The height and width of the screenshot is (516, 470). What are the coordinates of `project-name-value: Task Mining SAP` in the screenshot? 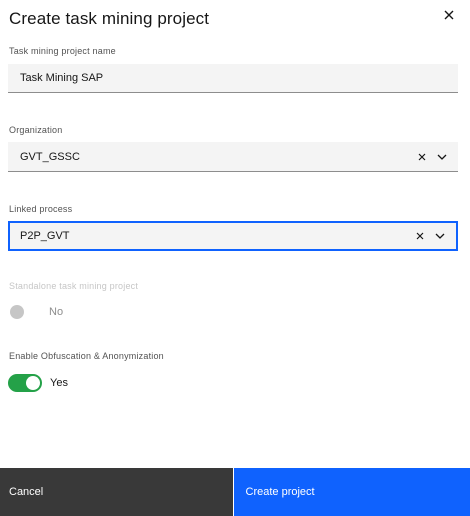 It's located at (62, 78).